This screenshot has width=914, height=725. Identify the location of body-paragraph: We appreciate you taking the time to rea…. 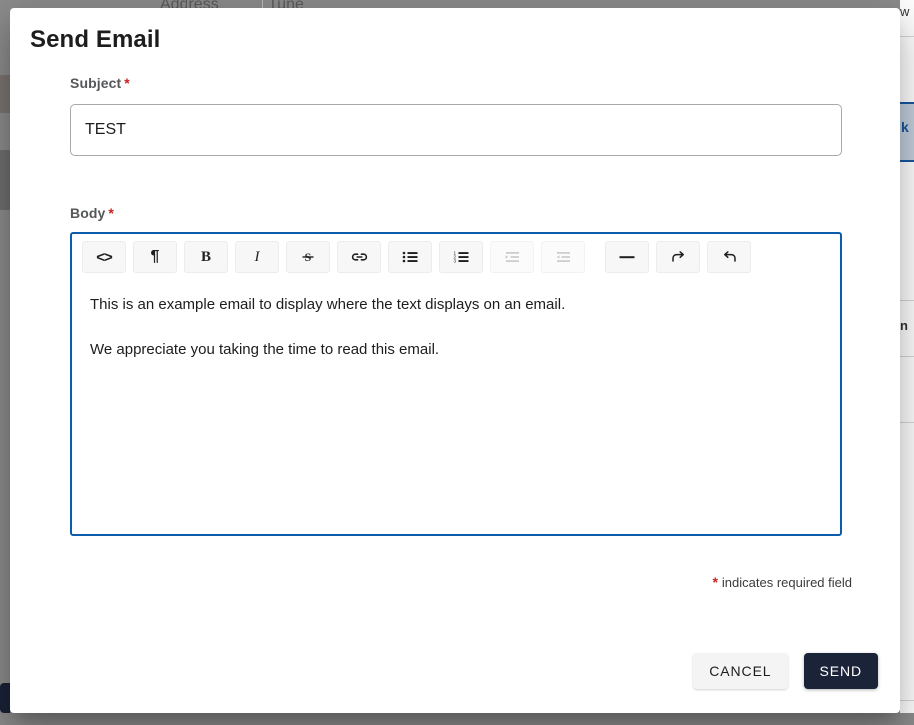
(265, 349).